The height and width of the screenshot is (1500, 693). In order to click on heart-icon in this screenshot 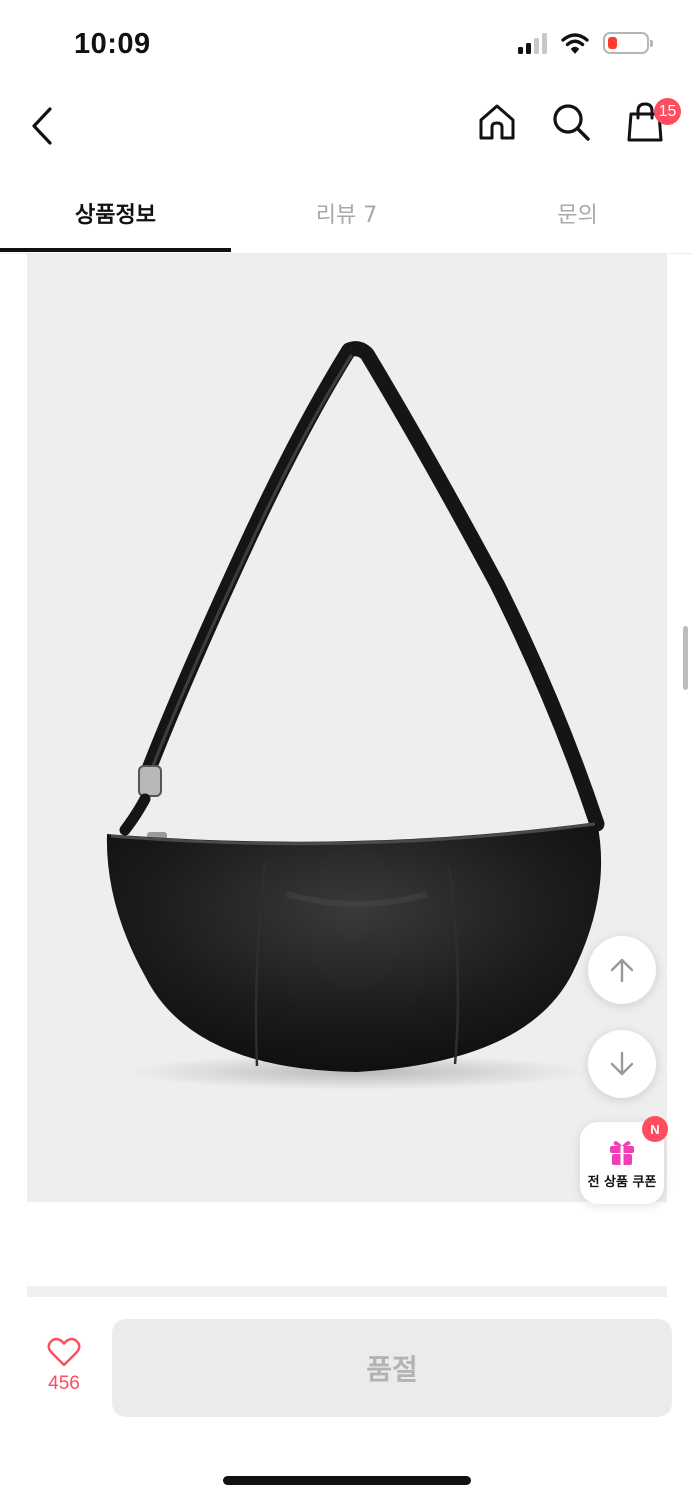, I will do `click(64, 1352)`.